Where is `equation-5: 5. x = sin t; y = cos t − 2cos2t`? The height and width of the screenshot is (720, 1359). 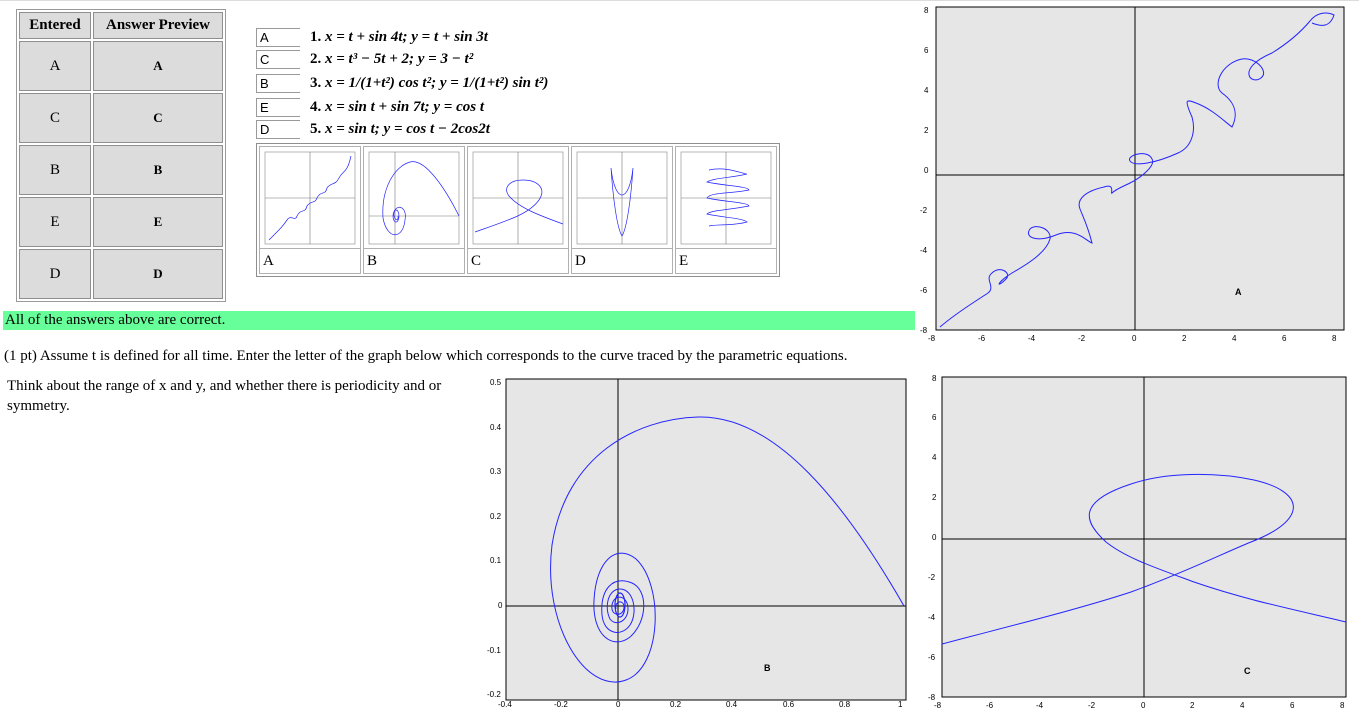 equation-5: 5. x = sin t; y = cos t − 2cos2t is located at coordinates (400, 129).